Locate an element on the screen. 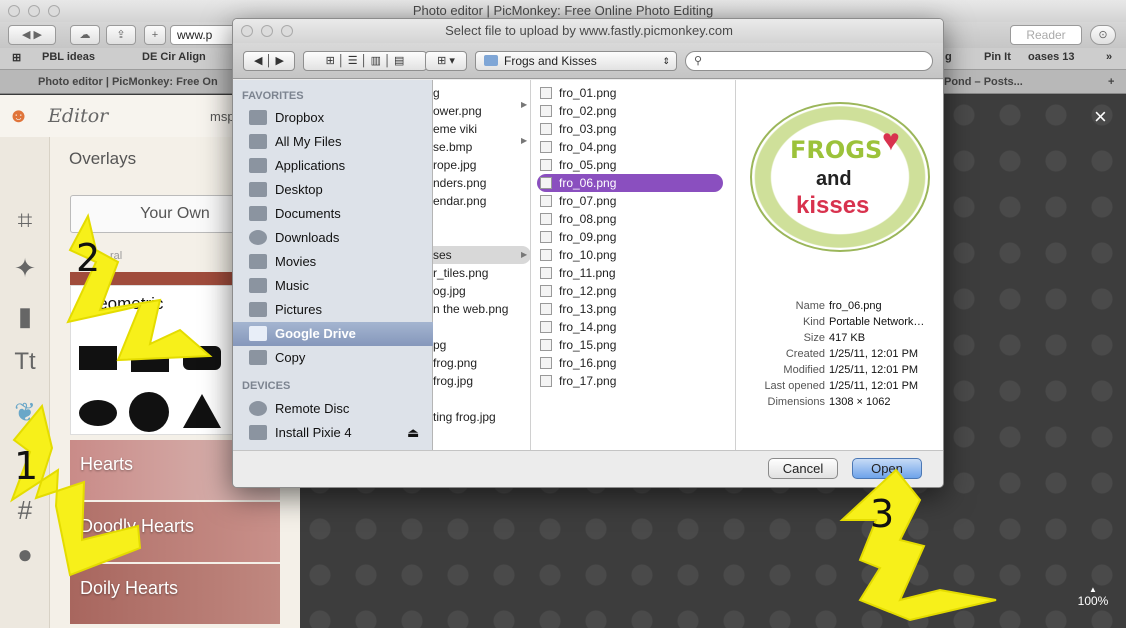 The image size is (1126, 628). annotation-number-3: 3 is located at coordinates (882, 514).